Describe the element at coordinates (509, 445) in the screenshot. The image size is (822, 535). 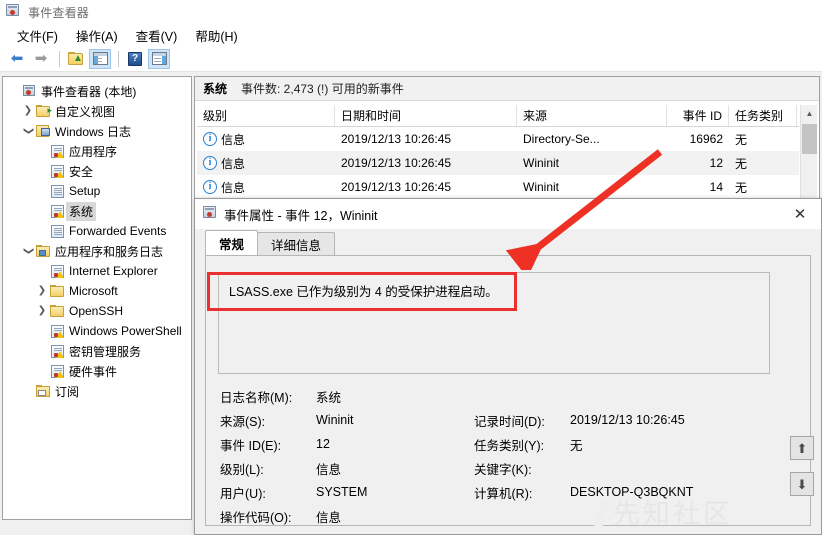
I see `field-label-secondary: 任务类别(Y):` at that location.